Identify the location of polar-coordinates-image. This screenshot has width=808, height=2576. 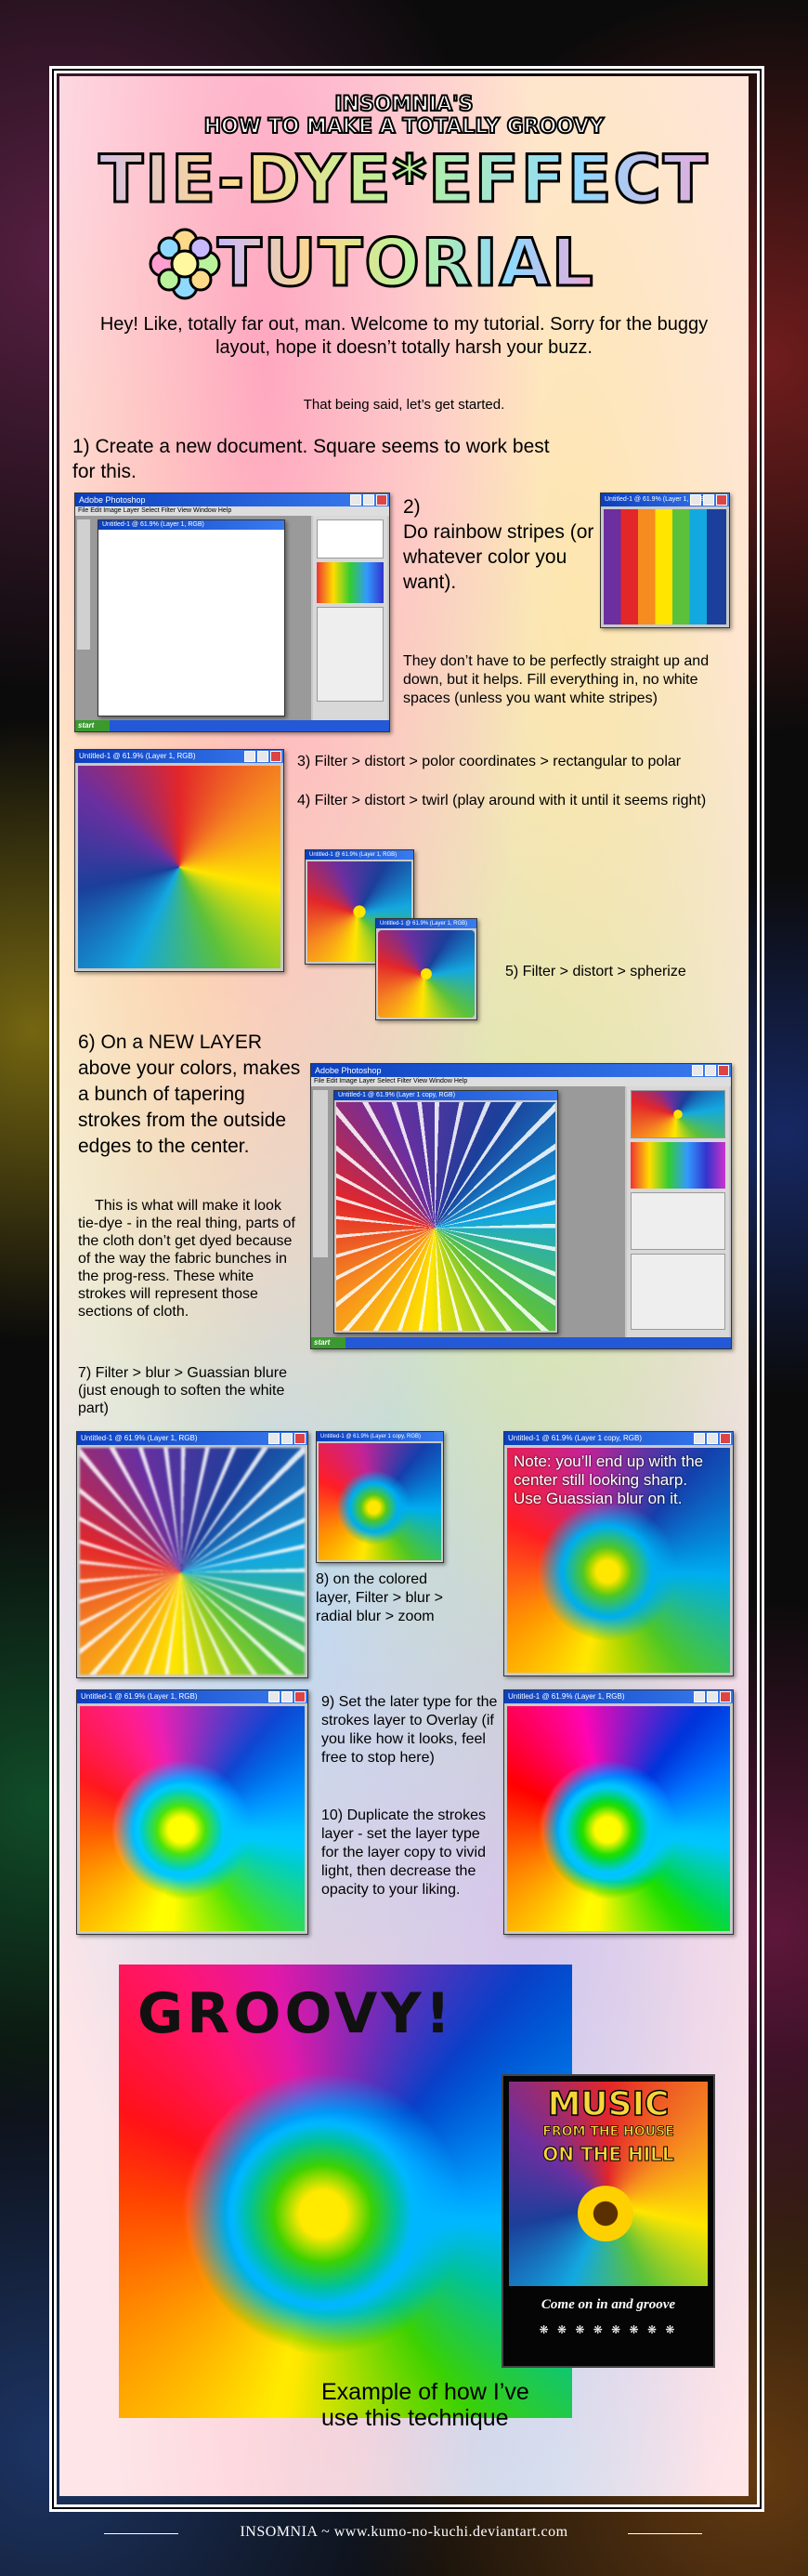
(179, 867).